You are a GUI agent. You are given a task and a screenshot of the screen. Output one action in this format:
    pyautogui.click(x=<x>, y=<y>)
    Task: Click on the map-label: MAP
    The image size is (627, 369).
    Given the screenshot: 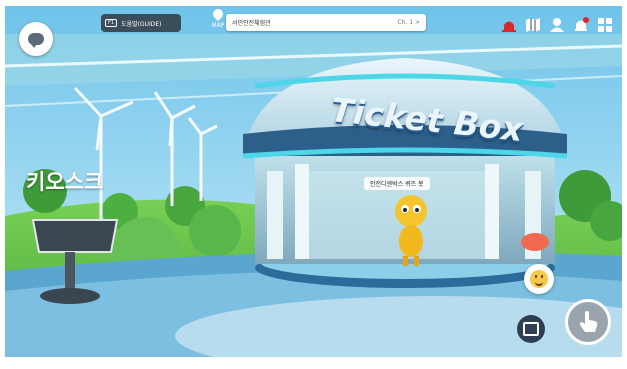 What is the action you would take?
    pyautogui.click(x=218, y=25)
    